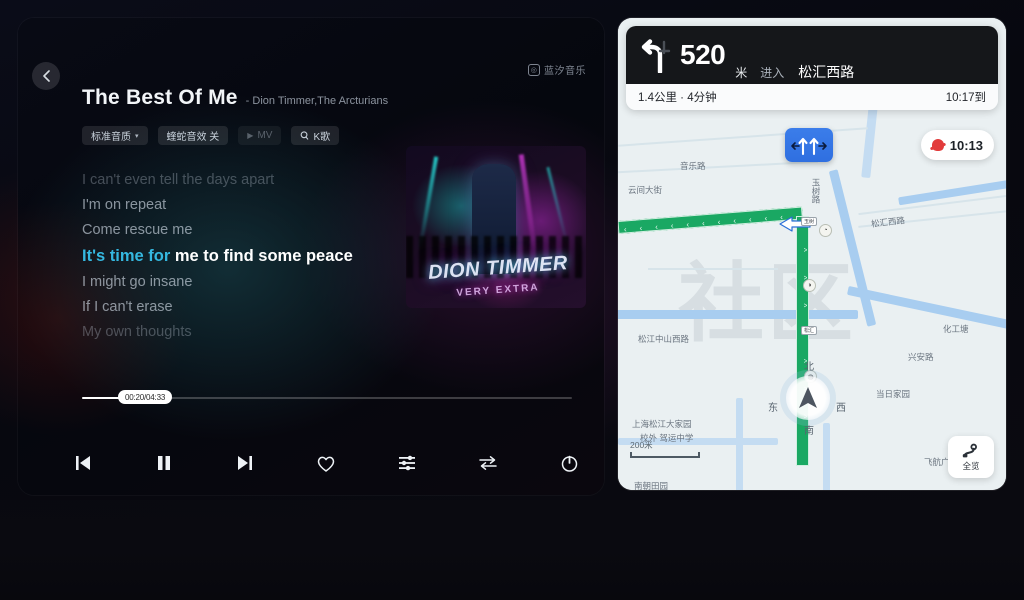 This screenshot has height=600, width=1024. Describe the element at coordinates (496, 227) in the screenshot. I see `album-art: DION TIMMER VERY EXTRA` at that location.